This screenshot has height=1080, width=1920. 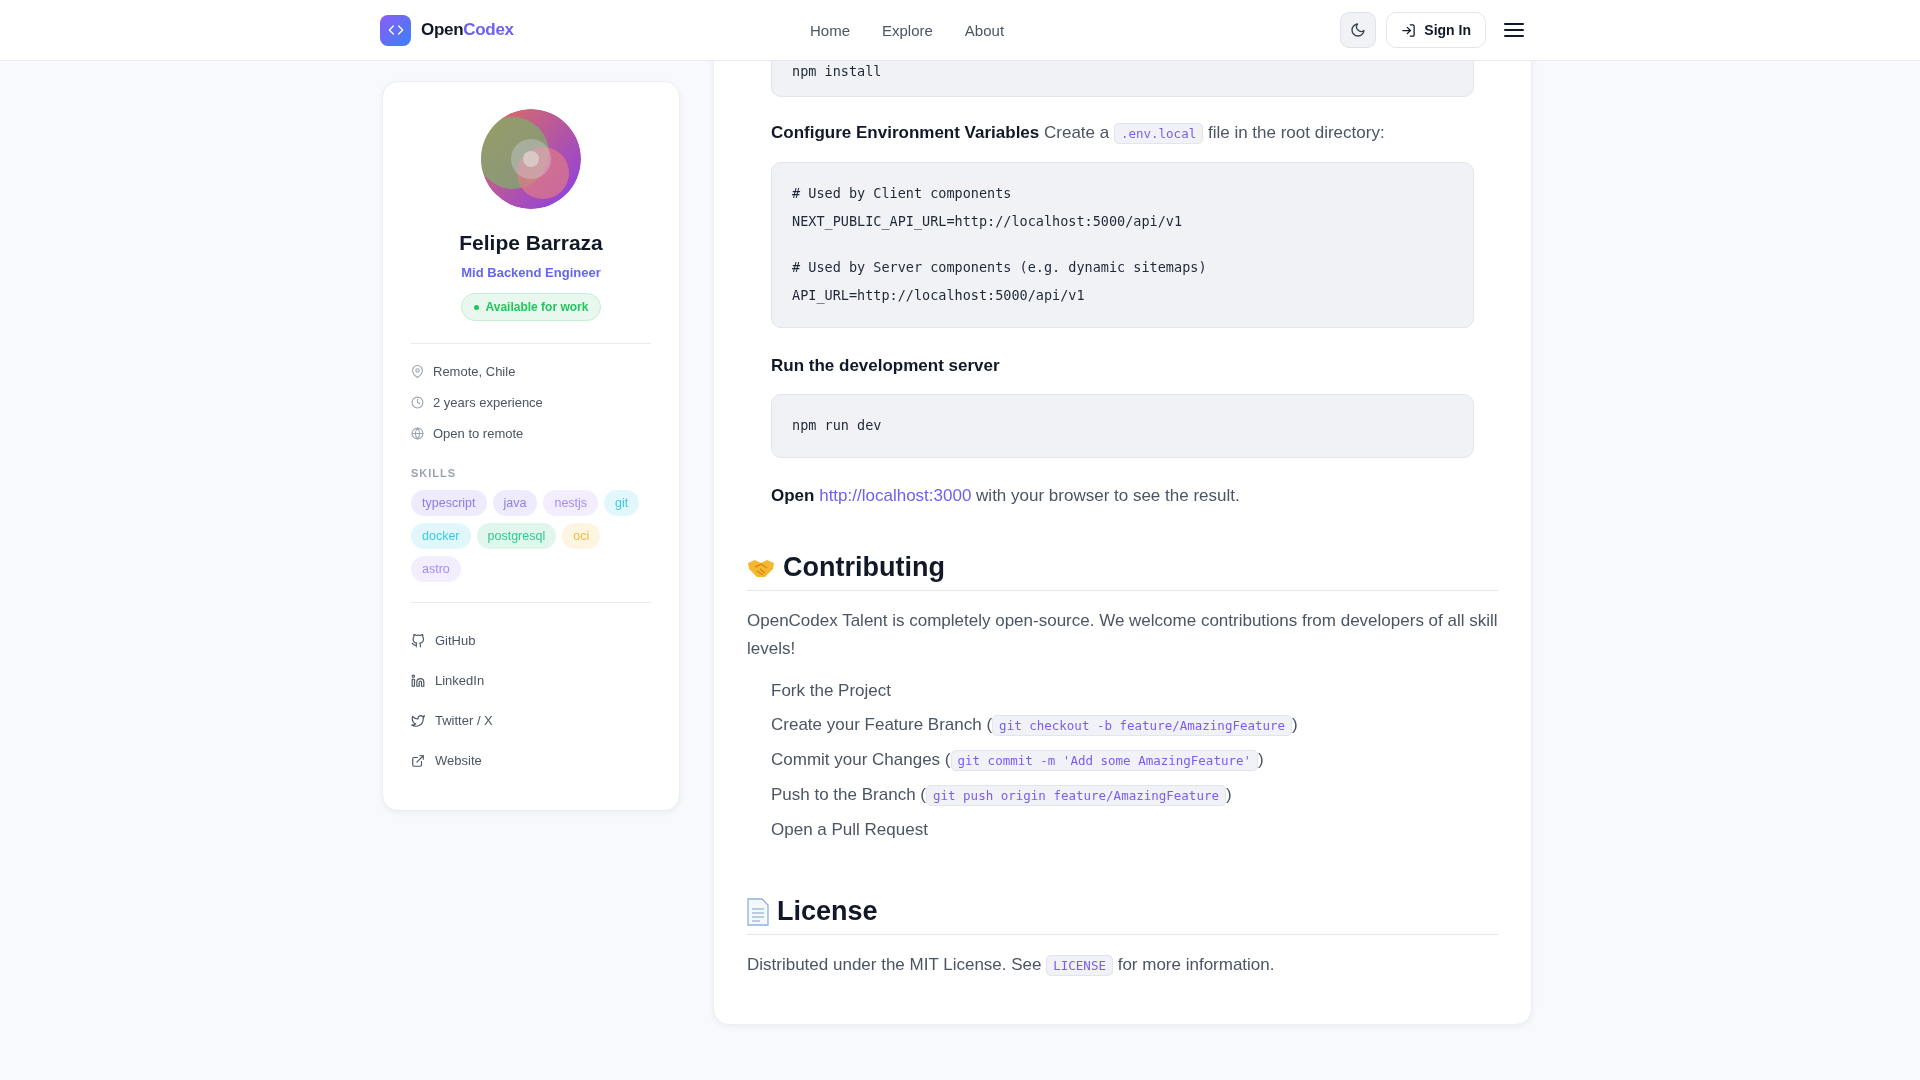 I want to click on inline-code: git commit -m 'Add some AmazingFeature', so click(x=1104, y=760).